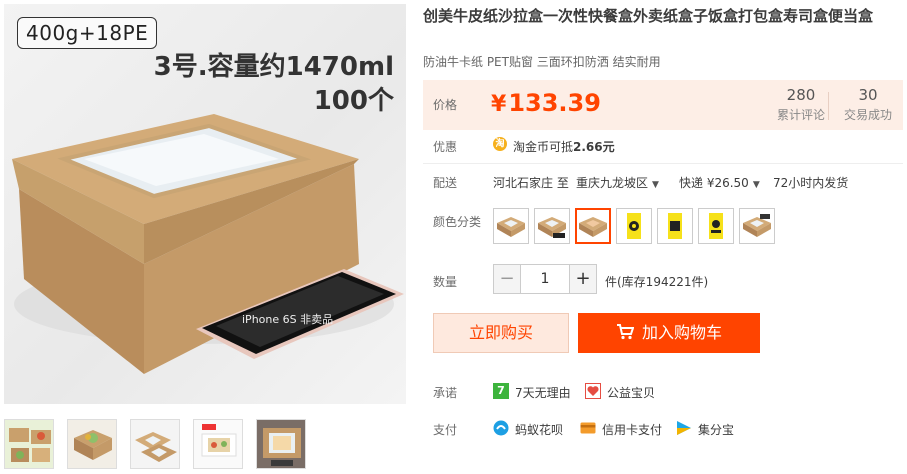  I want to click on price-amount: 133.39, so click(554, 103).